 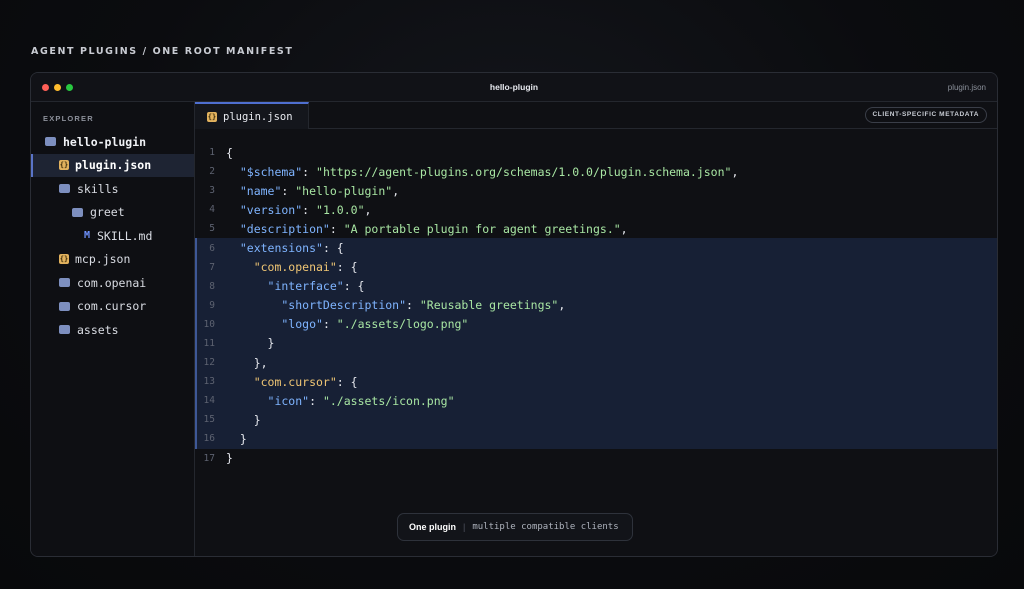 I want to click on code-line: 4 "version": "1.0.0",, so click(x=596, y=209).